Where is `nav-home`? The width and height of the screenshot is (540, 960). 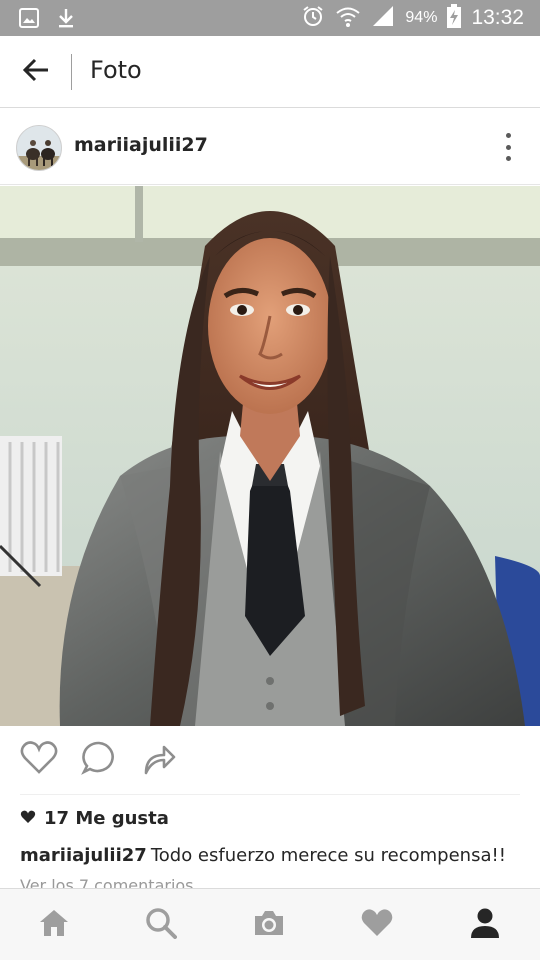 nav-home is located at coordinates (54, 925).